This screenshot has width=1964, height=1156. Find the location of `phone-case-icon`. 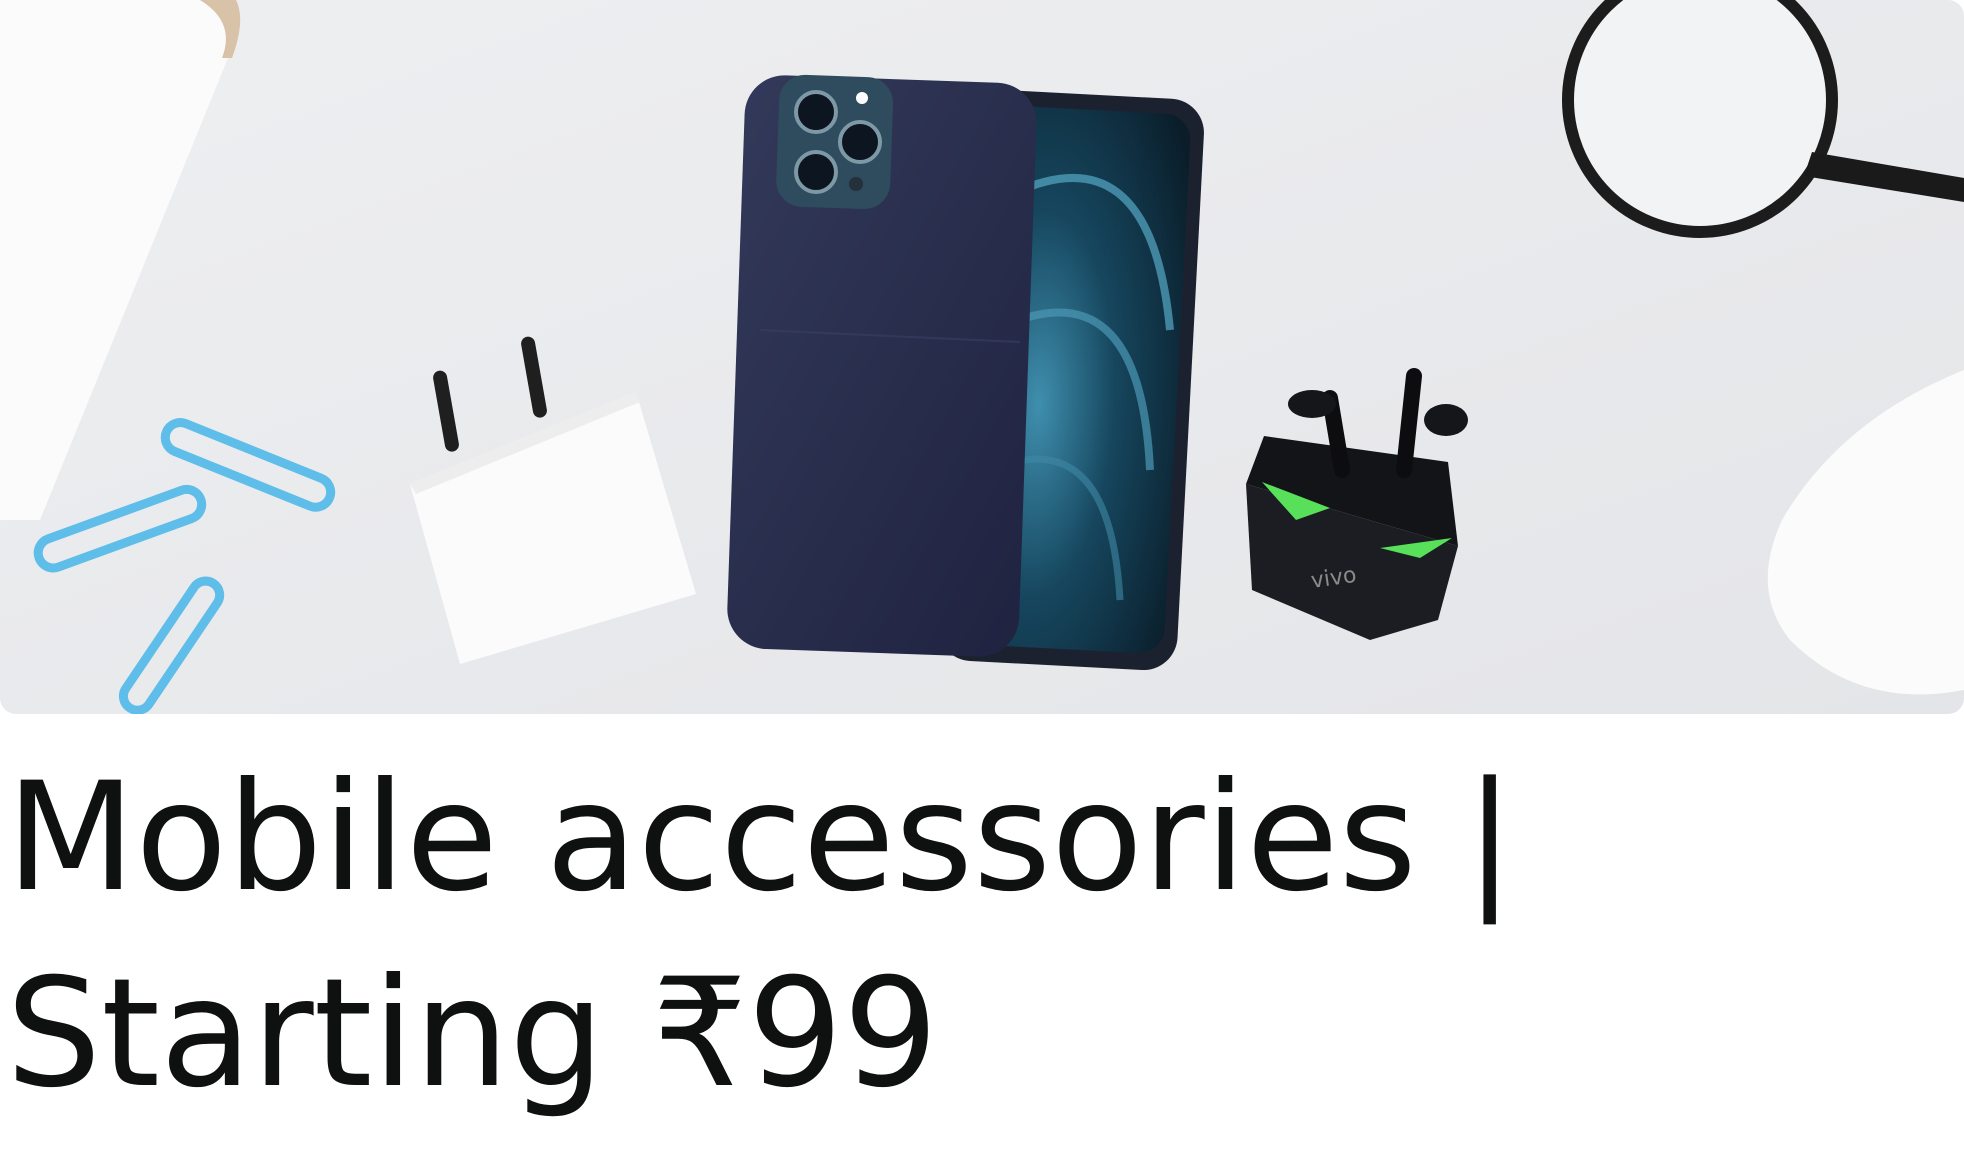

phone-case-icon is located at coordinates (882, 365).